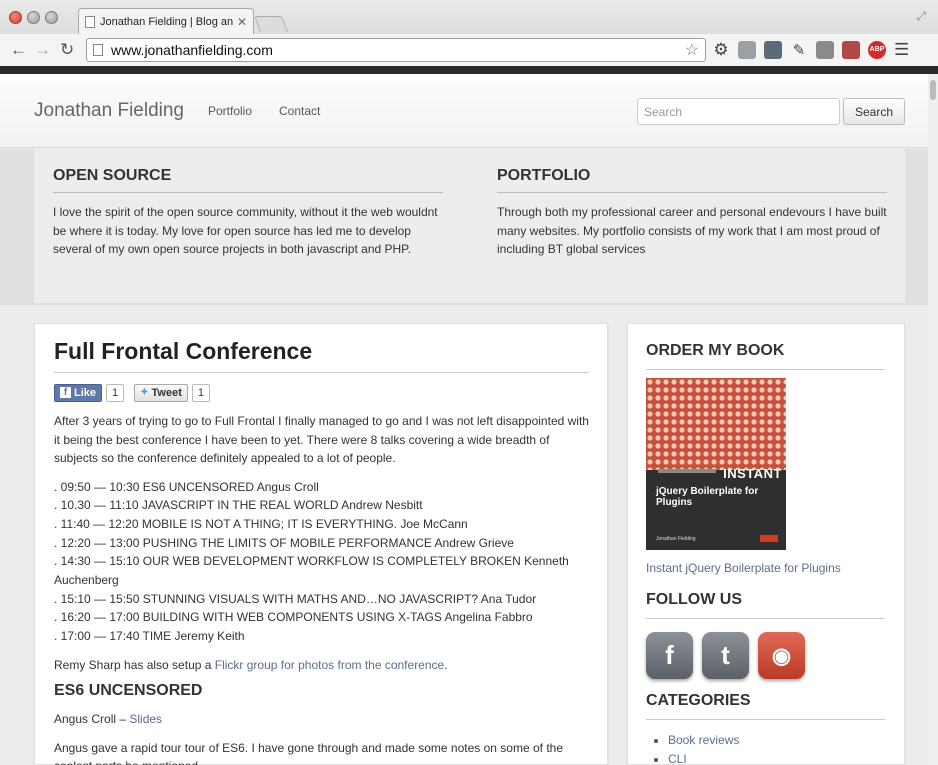 This screenshot has height=765, width=938. Describe the element at coordinates (776, 740) in the screenshot. I see `category-item: Book reviews` at that location.